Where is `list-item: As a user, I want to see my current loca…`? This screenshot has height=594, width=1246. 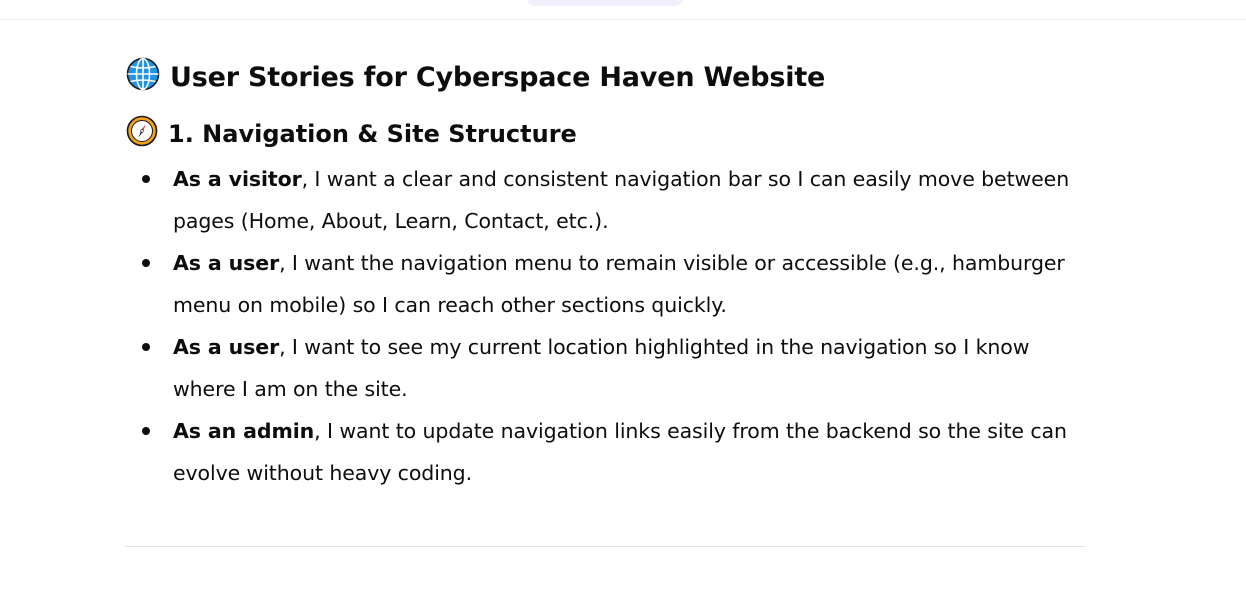
list-item: As a user, I want to see my current loca… is located at coordinates (606, 368).